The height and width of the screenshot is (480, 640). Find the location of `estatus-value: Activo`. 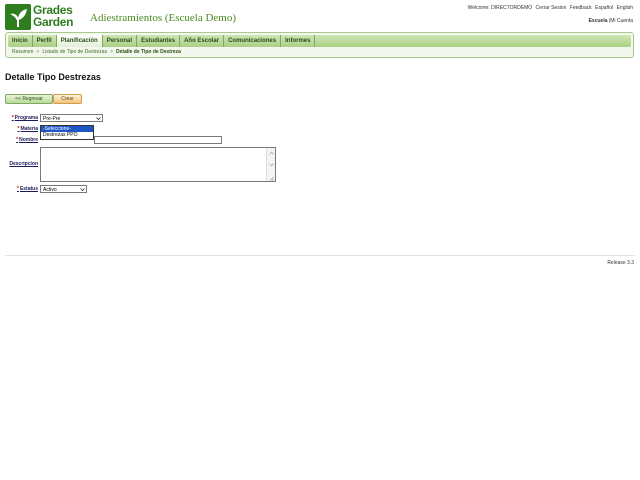

estatus-value: Activo is located at coordinates (50, 190).